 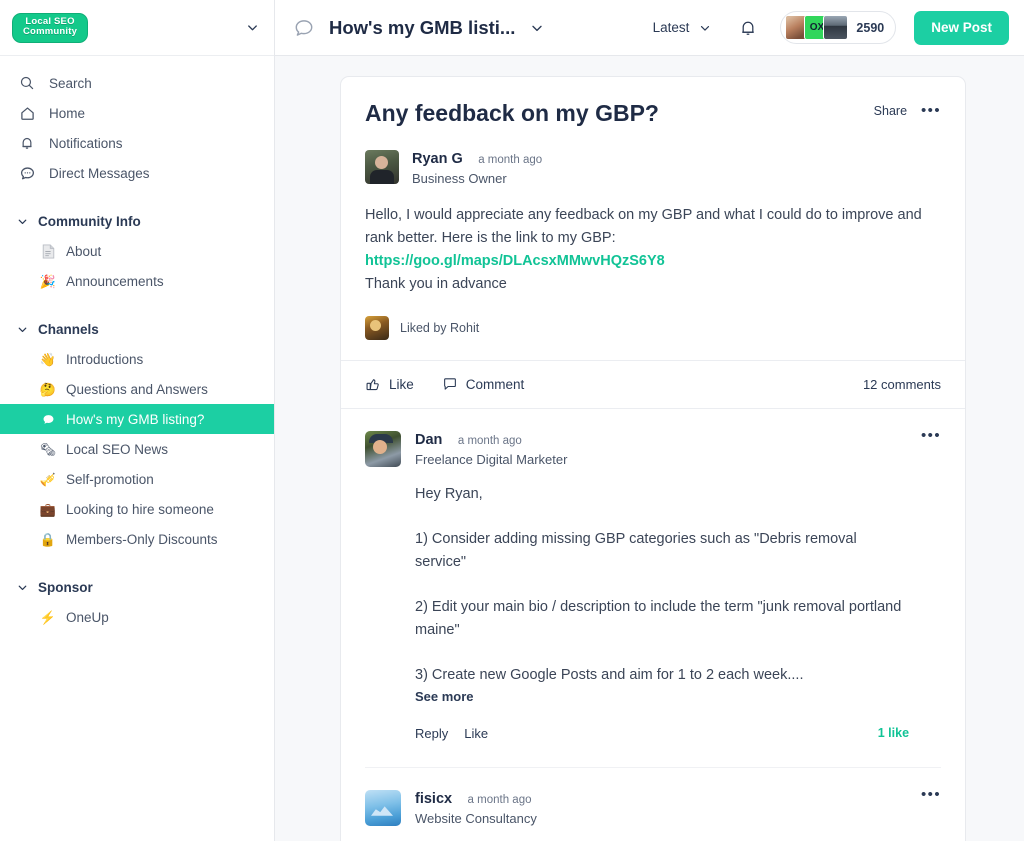 What do you see at coordinates (431, 733) in the screenshot?
I see `comment-reply-button: Reply` at bounding box center [431, 733].